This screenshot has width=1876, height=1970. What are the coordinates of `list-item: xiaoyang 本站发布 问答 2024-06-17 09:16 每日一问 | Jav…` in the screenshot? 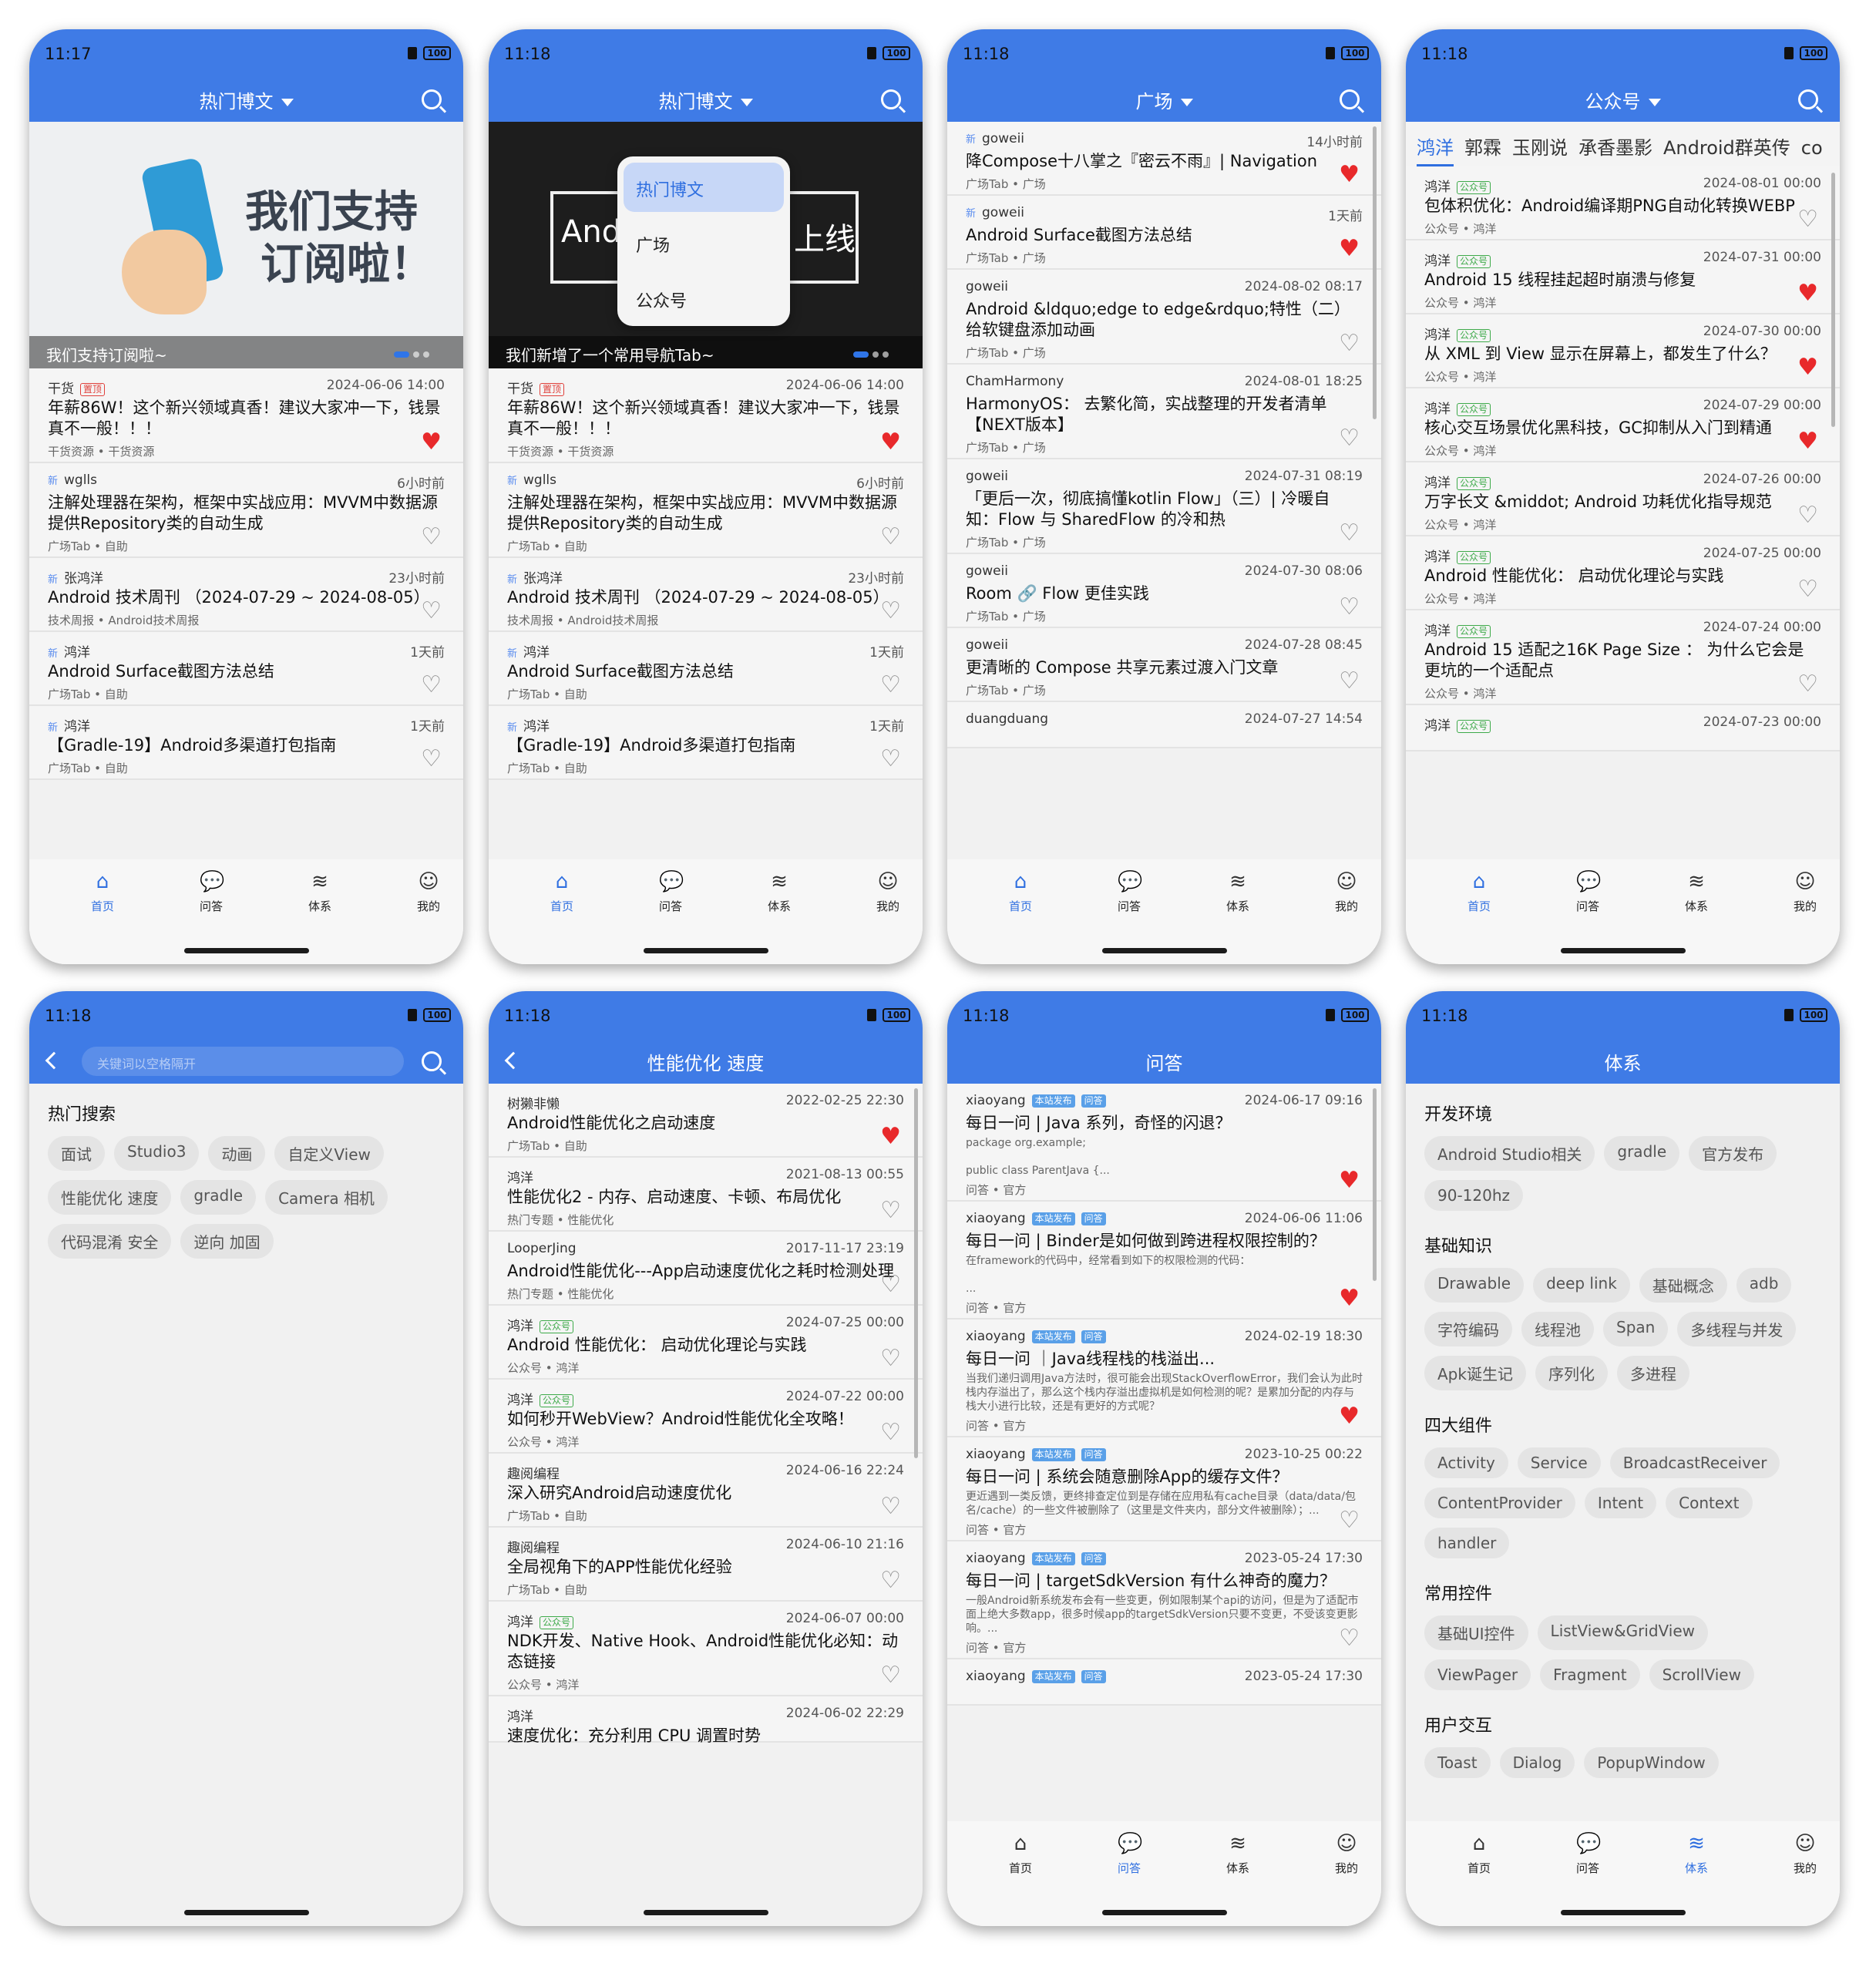 It's located at (1164, 1143).